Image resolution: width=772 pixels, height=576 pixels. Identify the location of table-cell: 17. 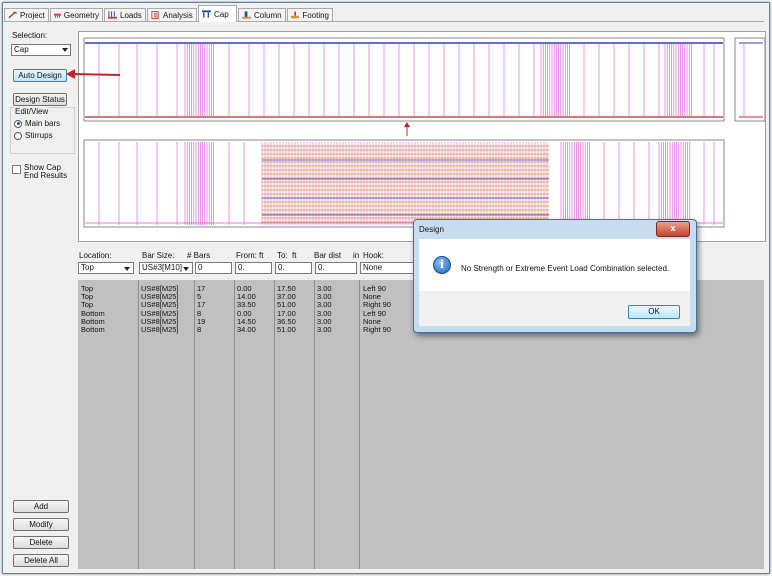
(201, 305).